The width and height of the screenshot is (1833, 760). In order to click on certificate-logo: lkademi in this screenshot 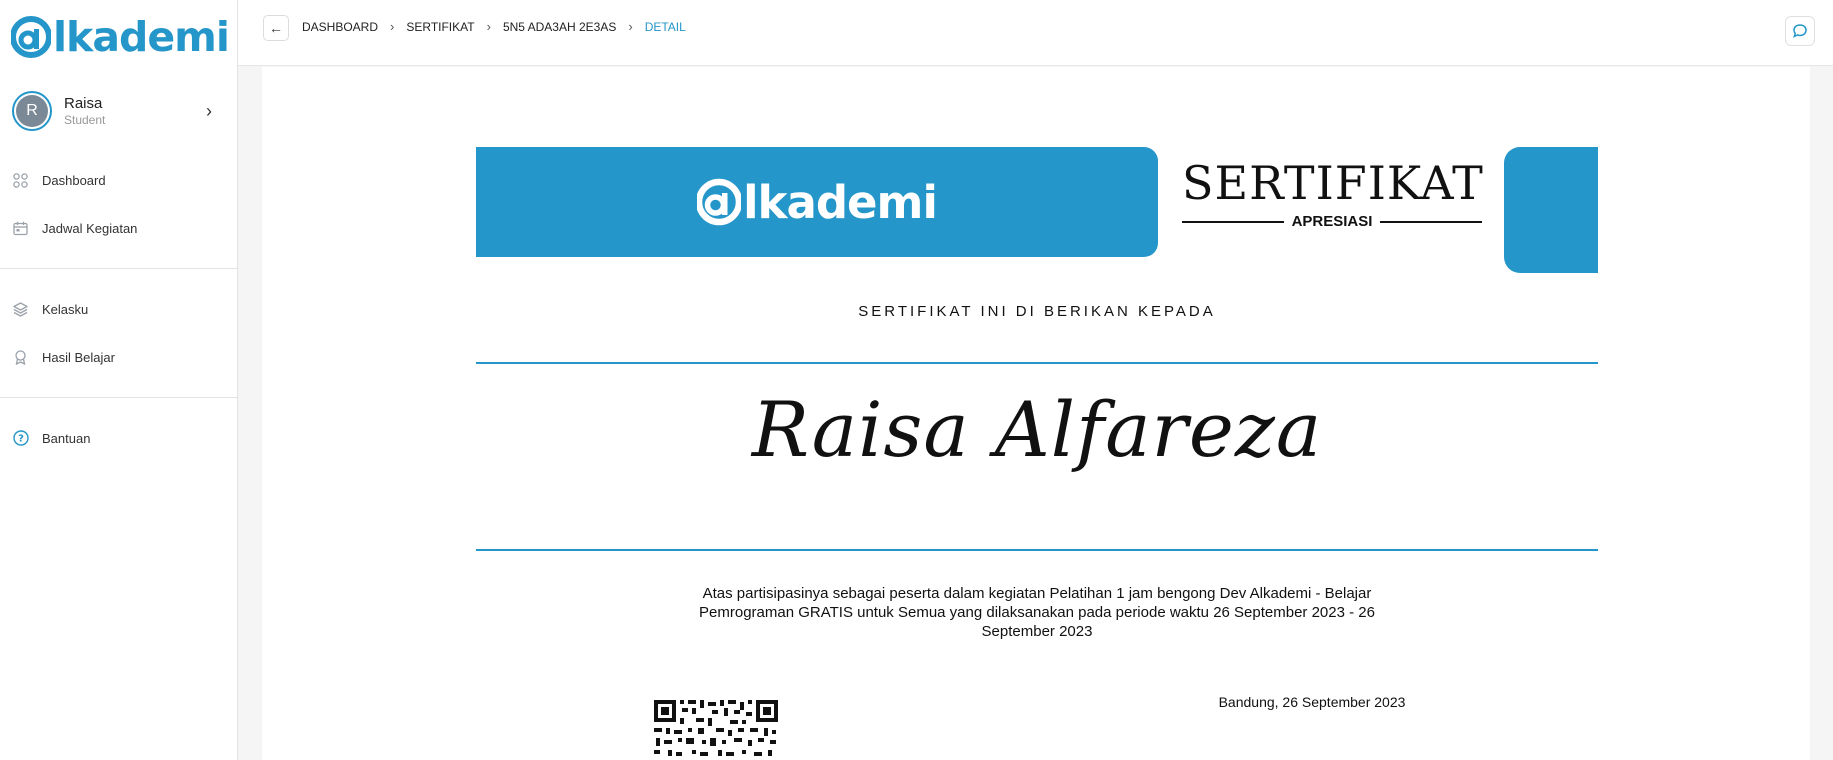, I will do `click(817, 202)`.